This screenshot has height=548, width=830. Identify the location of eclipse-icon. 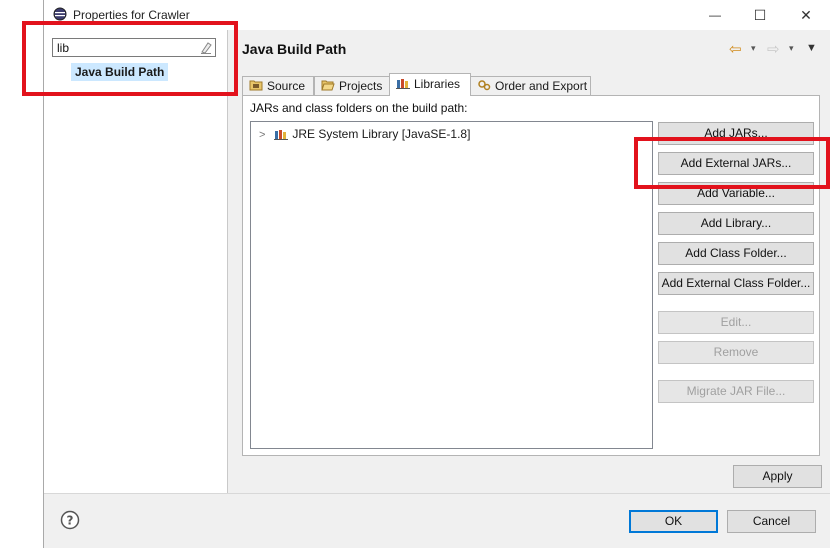
(60, 14).